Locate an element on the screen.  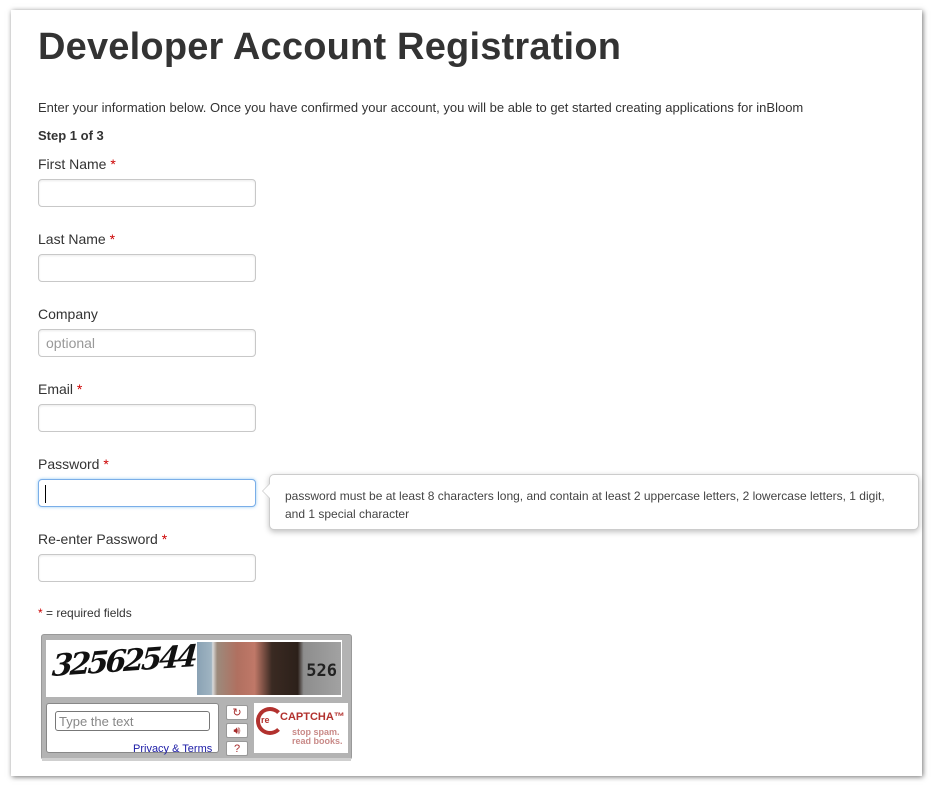
recaptcha-logo: re CAPTCHA™ stop spam. read books. is located at coordinates (301, 728).